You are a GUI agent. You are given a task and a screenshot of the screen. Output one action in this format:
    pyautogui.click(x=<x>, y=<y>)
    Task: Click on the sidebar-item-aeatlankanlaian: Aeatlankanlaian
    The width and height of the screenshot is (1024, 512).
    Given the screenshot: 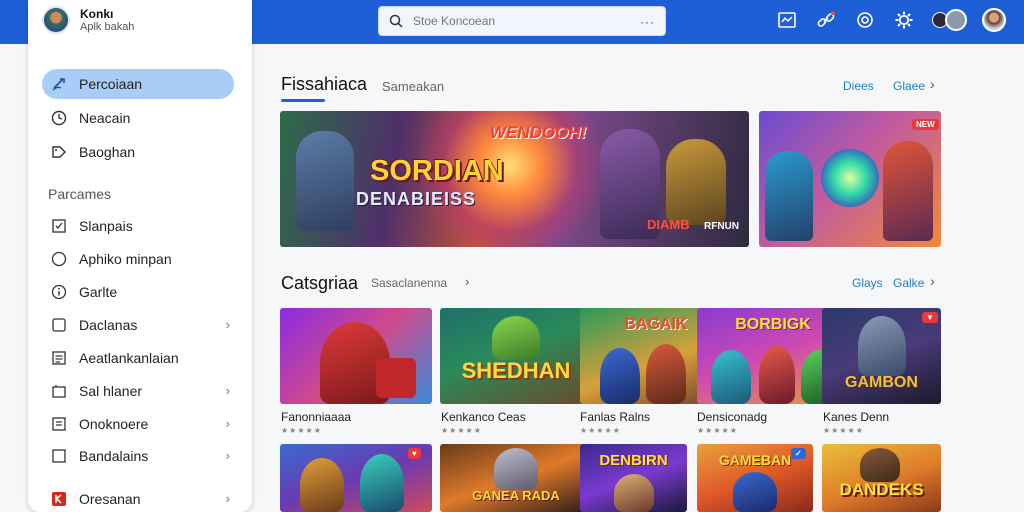 What is the action you would take?
    pyautogui.click(x=138, y=358)
    